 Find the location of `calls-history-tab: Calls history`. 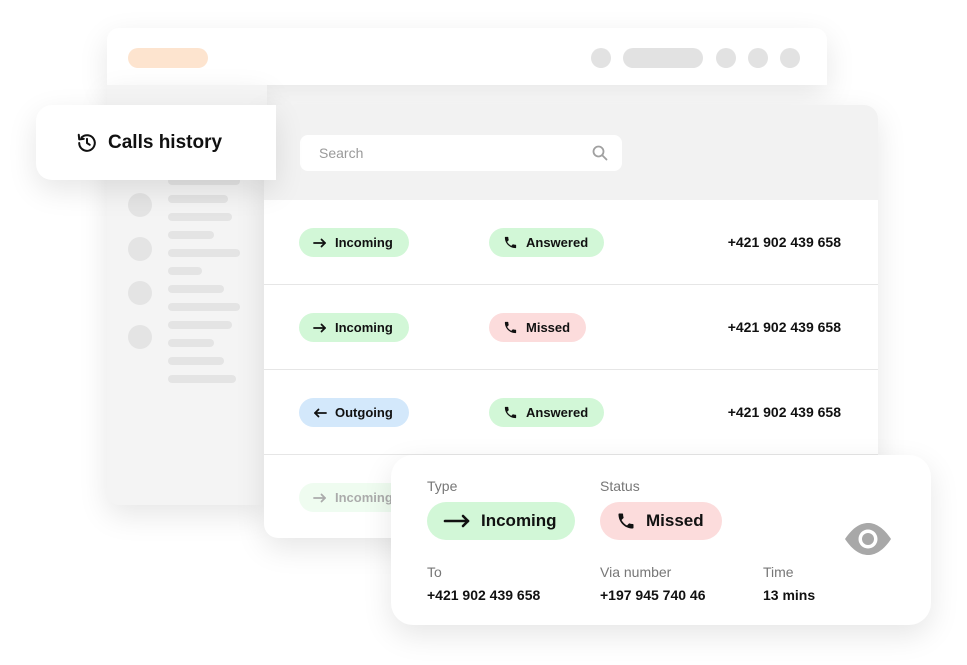

calls-history-tab: Calls history is located at coordinates (156, 142).